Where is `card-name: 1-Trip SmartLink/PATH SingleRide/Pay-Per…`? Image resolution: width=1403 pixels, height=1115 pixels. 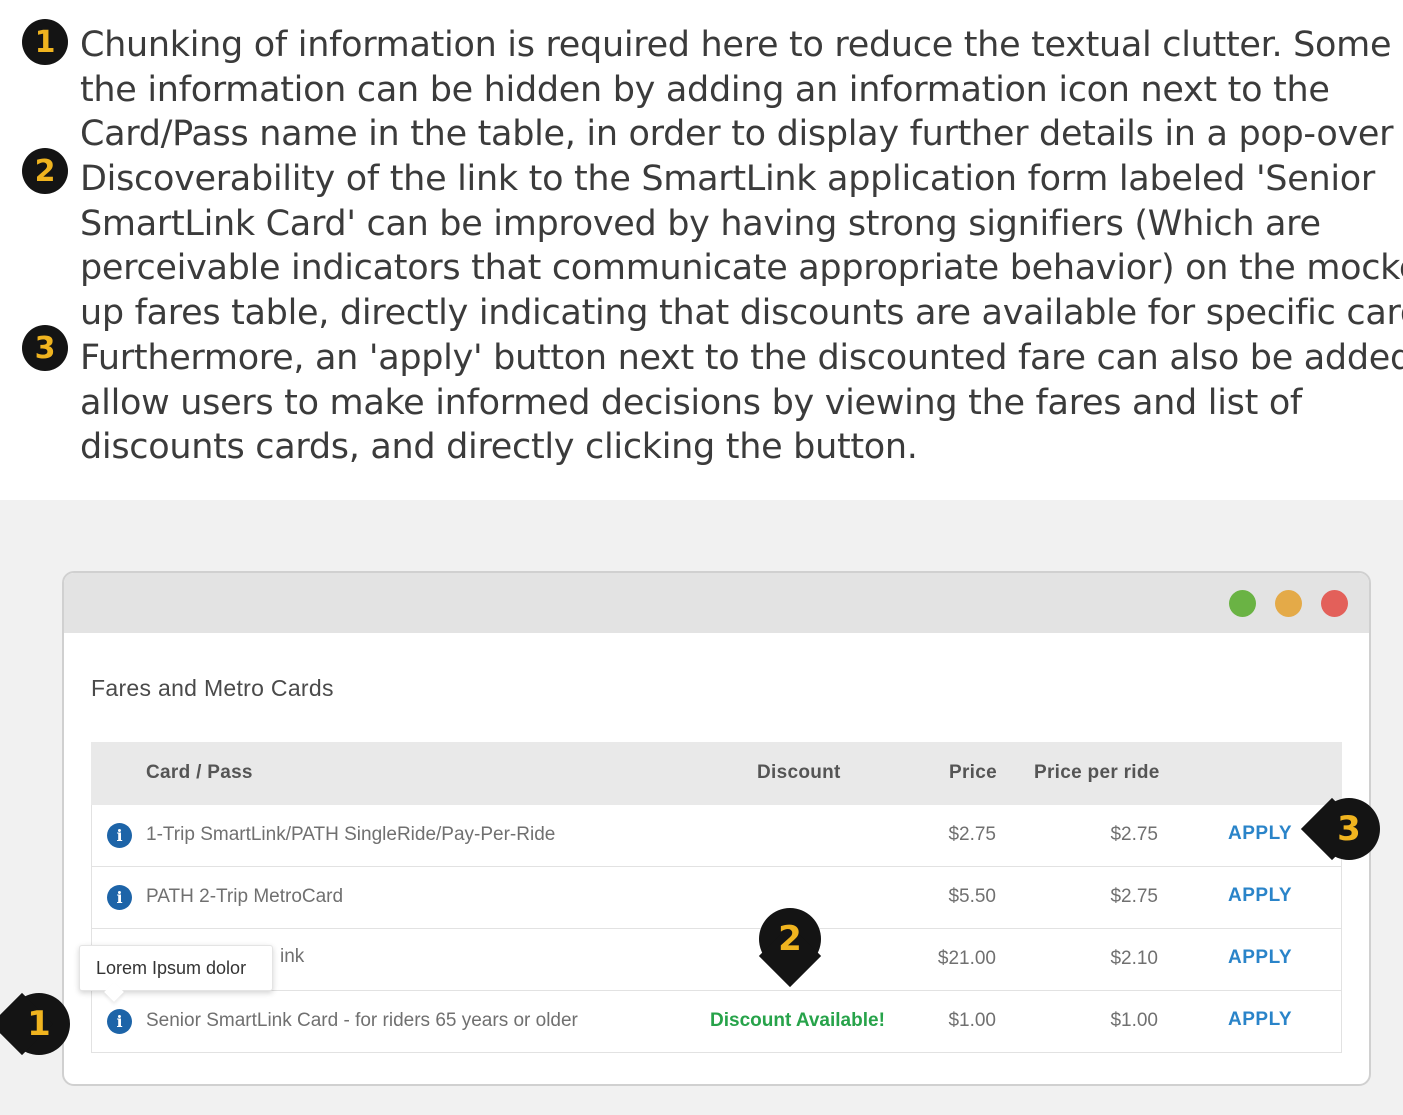 card-name: 1-Trip SmartLink/PATH SingleRide/Pay-Per… is located at coordinates (351, 834).